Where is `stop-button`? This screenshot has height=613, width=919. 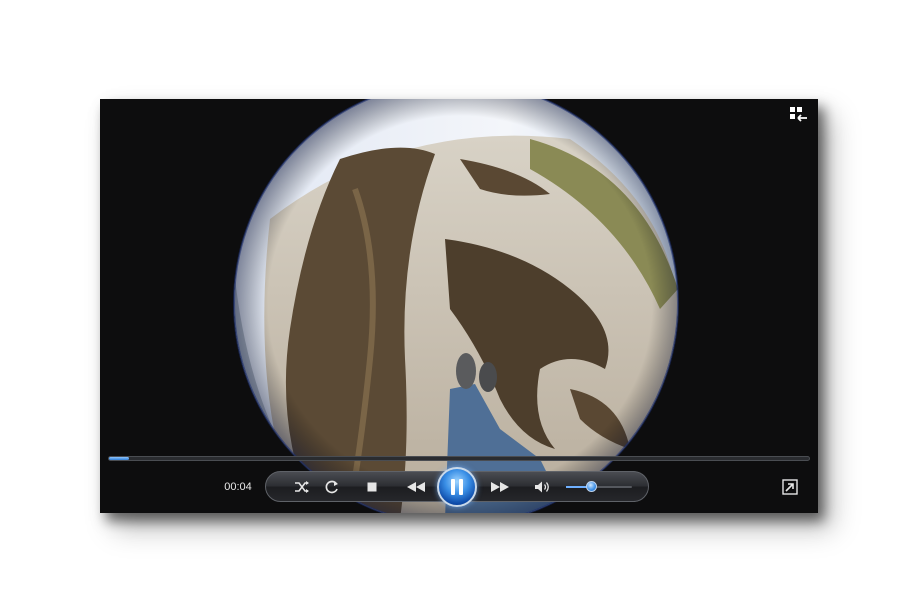
stop-button is located at coordinates (372, 486).